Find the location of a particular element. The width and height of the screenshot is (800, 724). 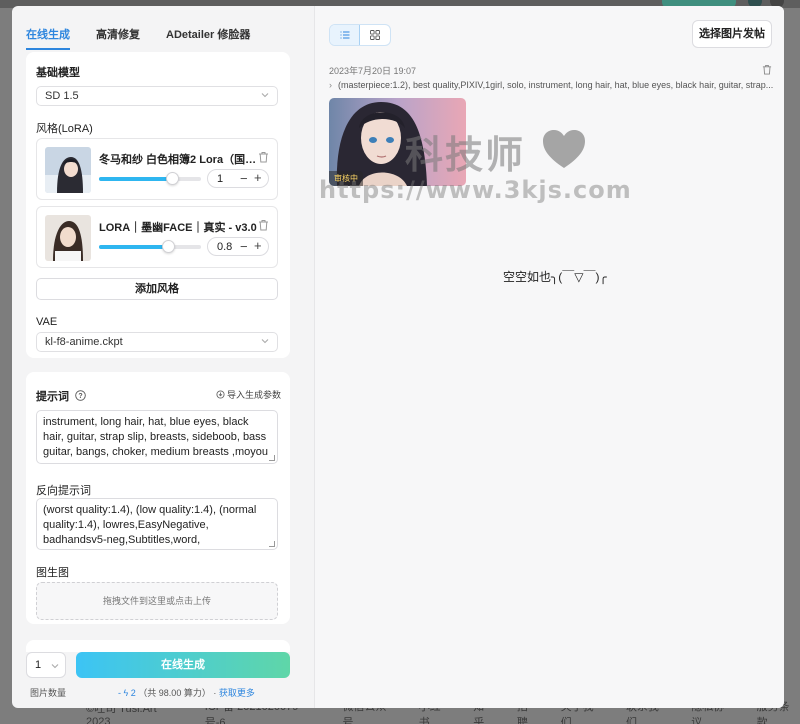

prompt-label: 提示词 ? is located at coordinates (61, 396).